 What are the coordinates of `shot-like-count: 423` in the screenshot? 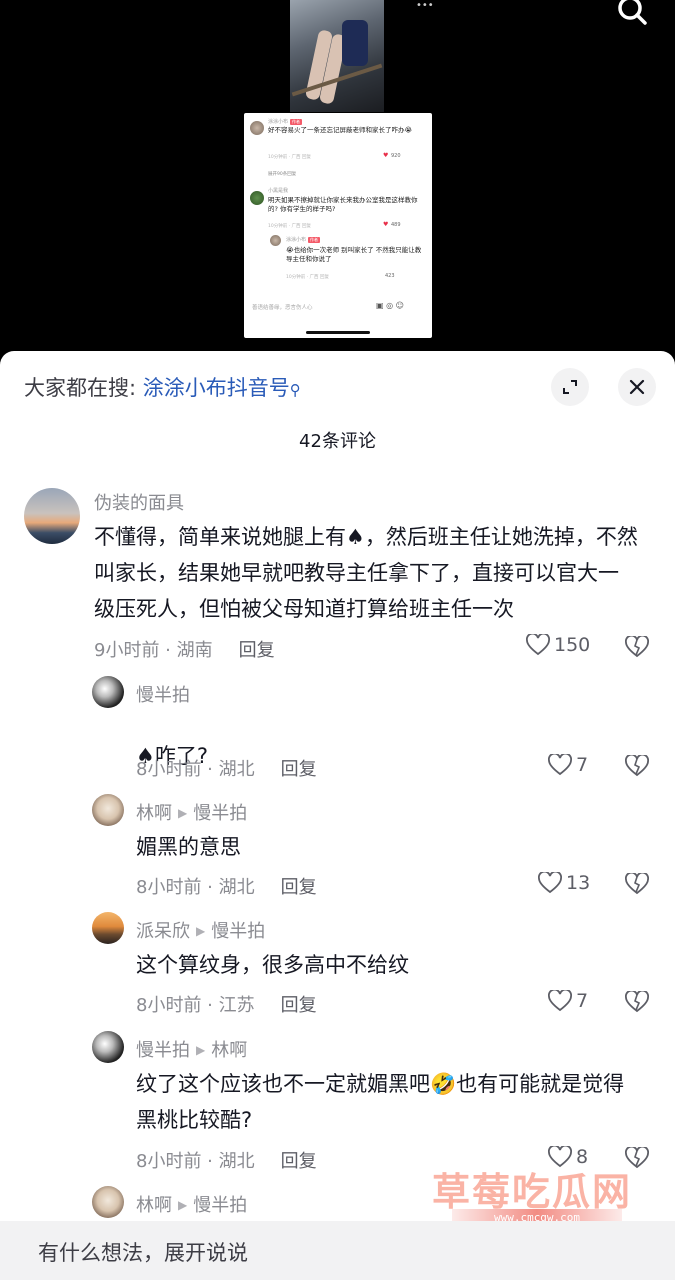 It's located at (390, 276).